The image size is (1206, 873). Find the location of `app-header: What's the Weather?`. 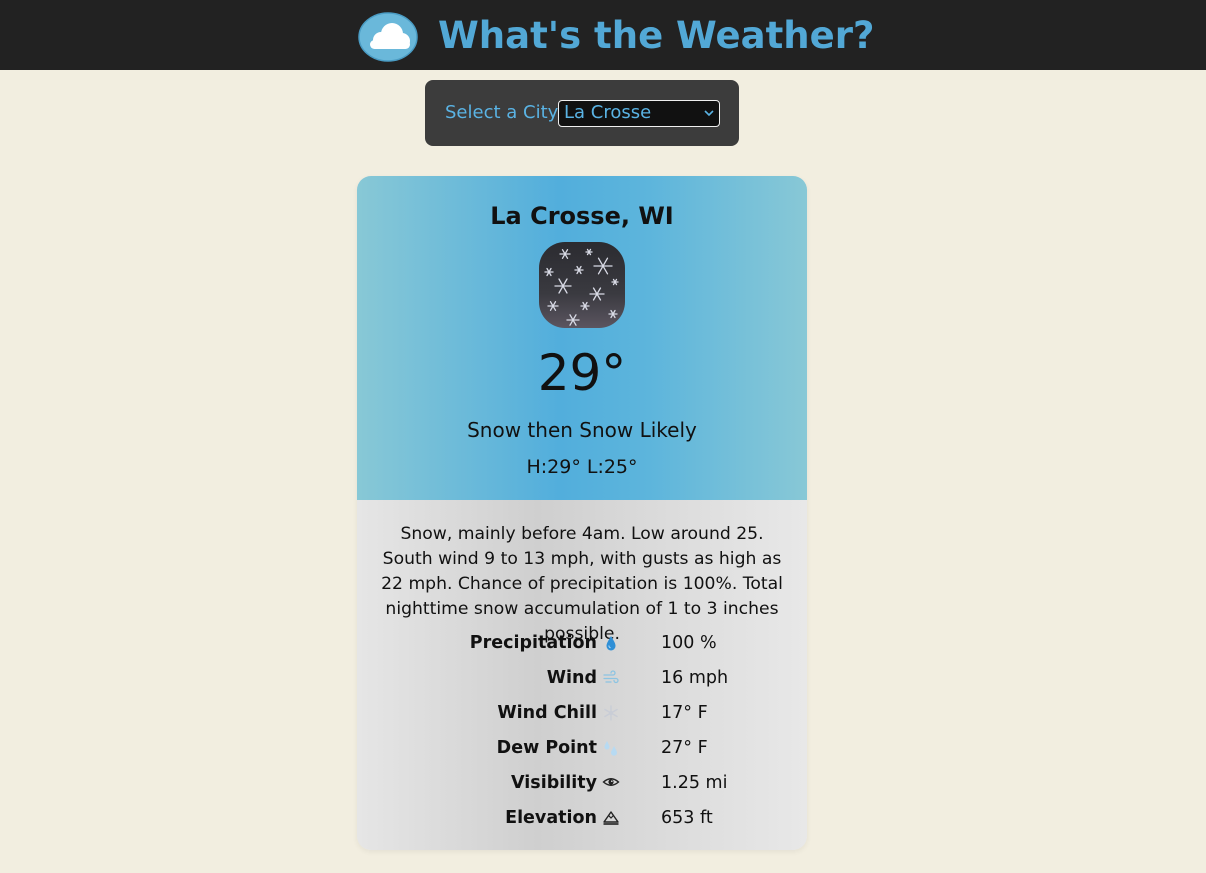

app-header: What's the Weather? is located at coordinates (603, 35).